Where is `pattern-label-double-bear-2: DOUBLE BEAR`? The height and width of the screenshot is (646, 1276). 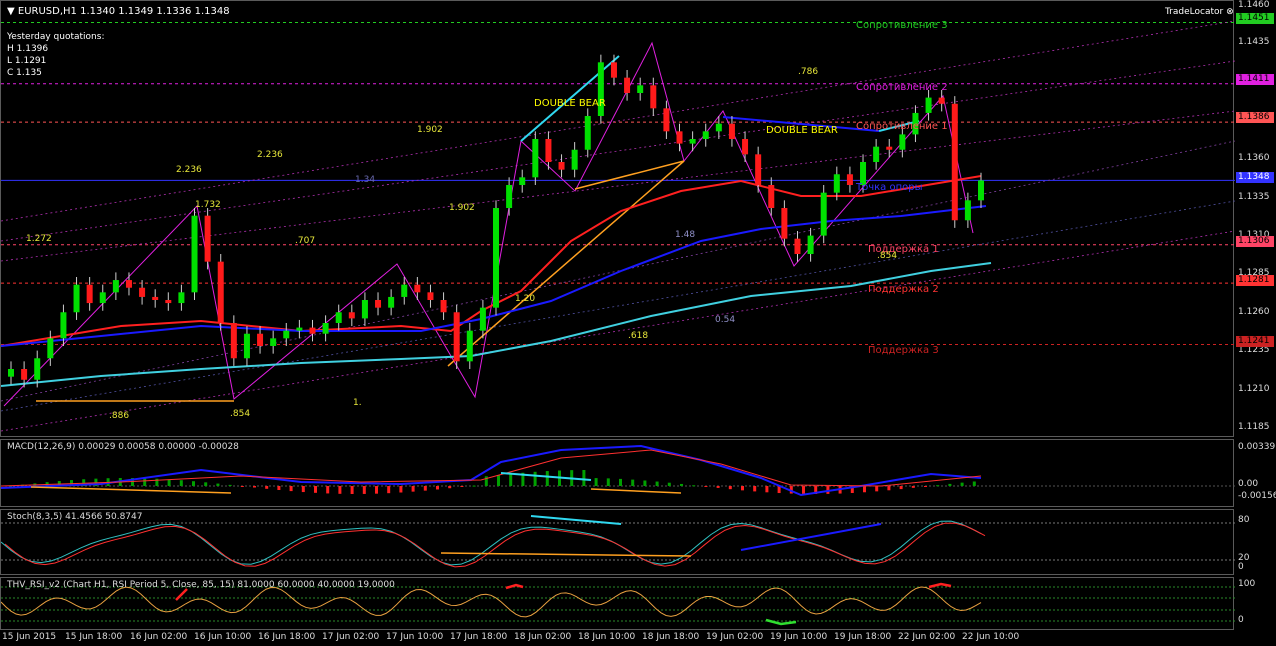
pattern-label-double-bear-2: DOUBLE BEAR is located at coordinates (802, 130).